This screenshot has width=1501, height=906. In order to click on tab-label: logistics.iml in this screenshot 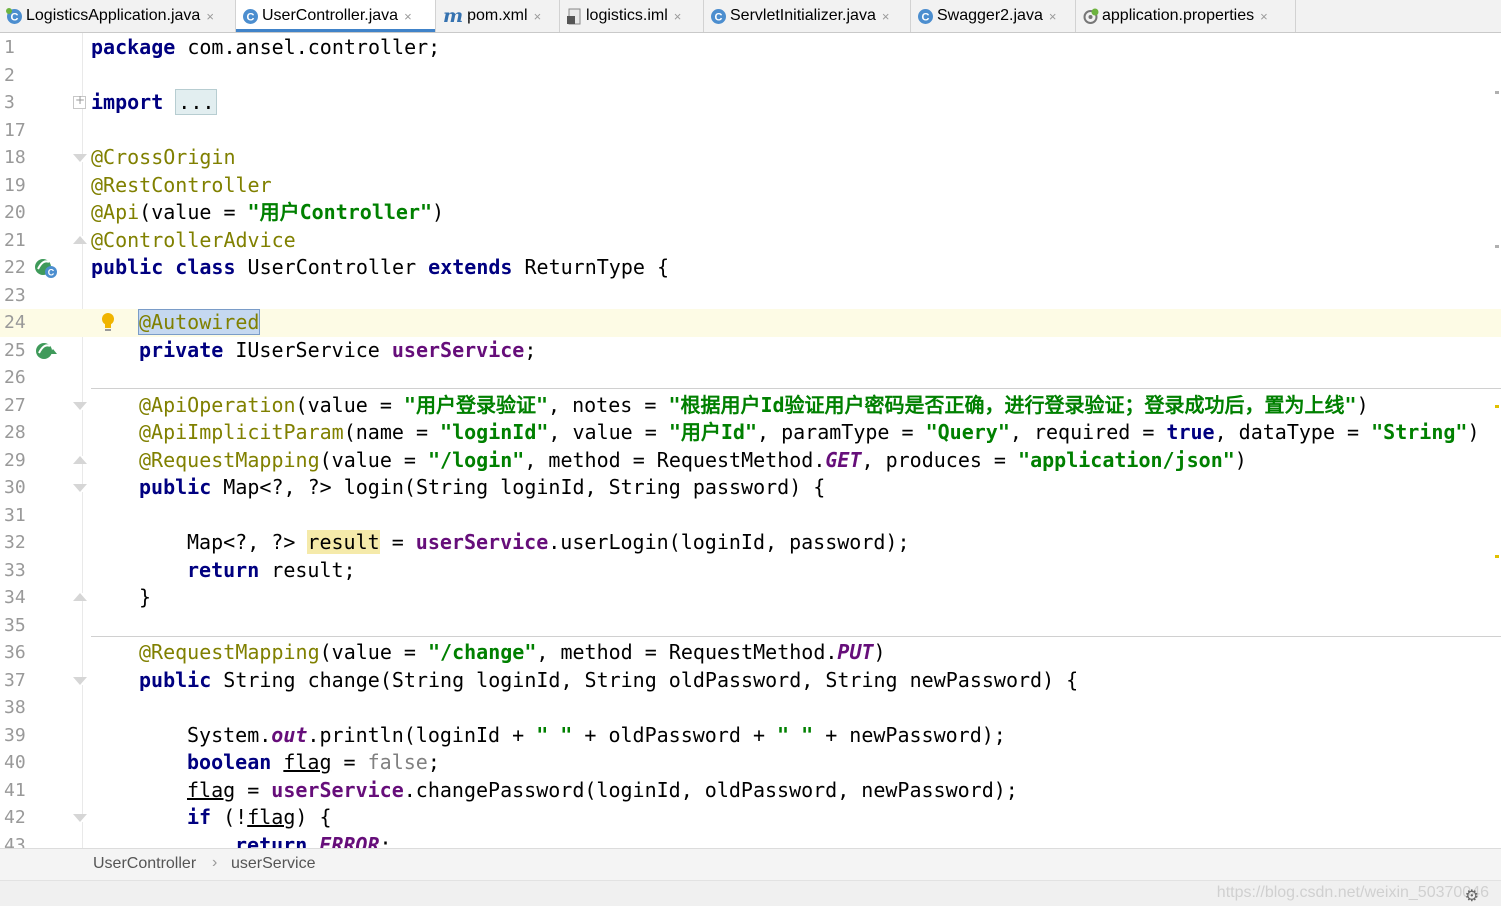, I will do `click(627, 15)`.